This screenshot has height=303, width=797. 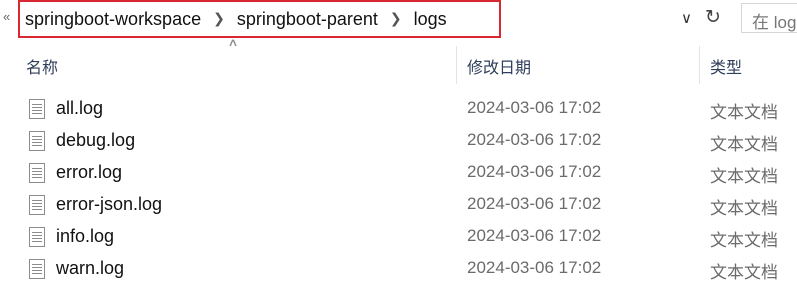 What do you see at coordinates (109, 204) in the screenshot?
I see `file-name: error-json.log` at bounding box center [109, 204].